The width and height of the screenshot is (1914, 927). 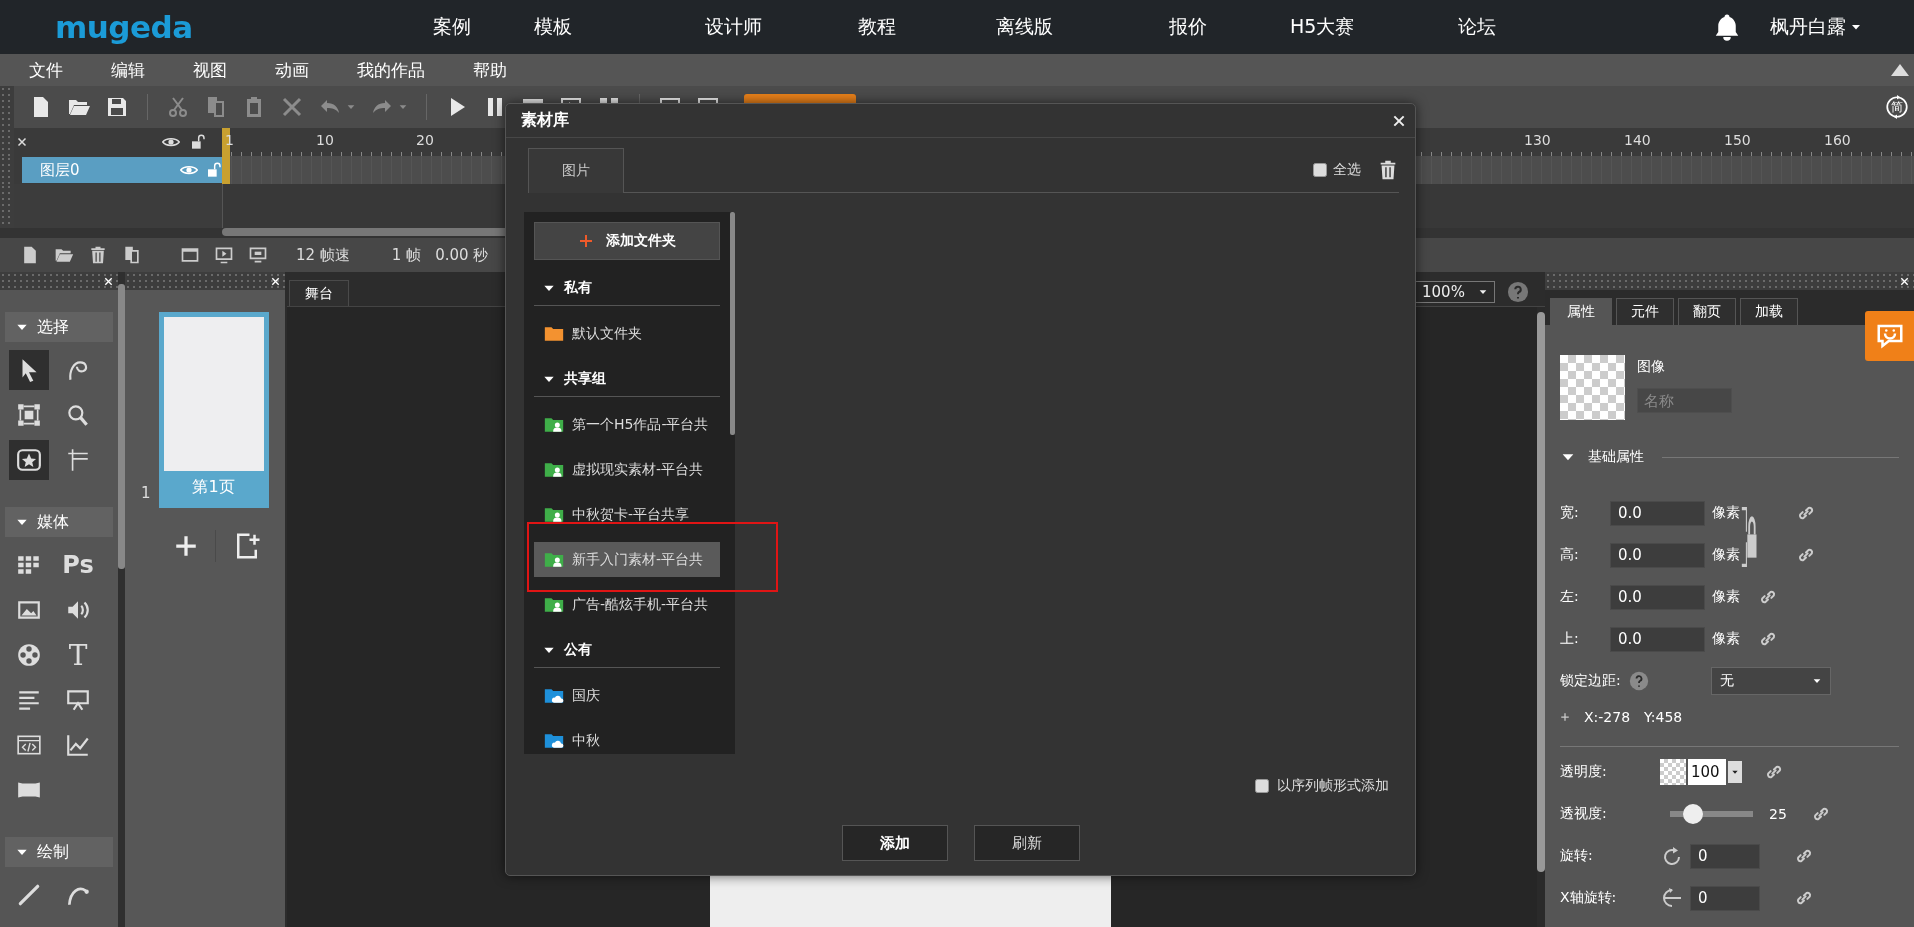 I want to click on field-label: 宽:, so click(x=1570, y=513).